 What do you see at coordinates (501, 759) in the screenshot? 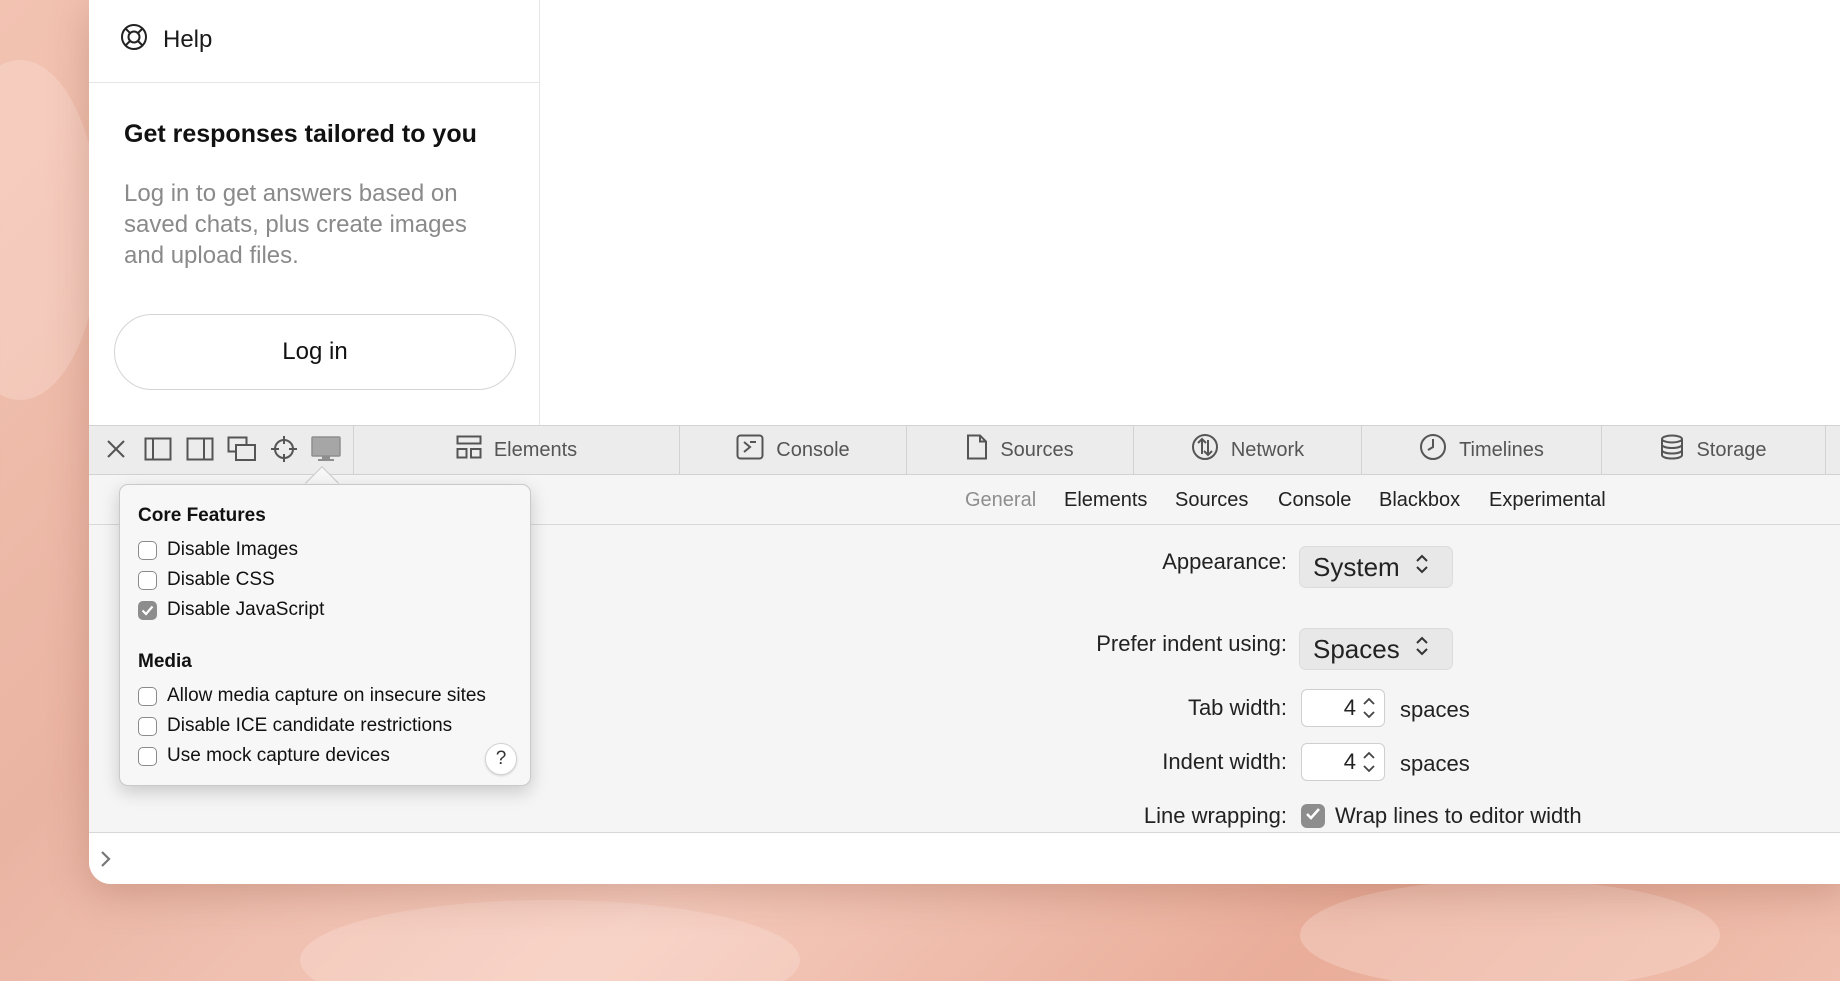
I see `help-button: ?` at bounding box center [501, 759].